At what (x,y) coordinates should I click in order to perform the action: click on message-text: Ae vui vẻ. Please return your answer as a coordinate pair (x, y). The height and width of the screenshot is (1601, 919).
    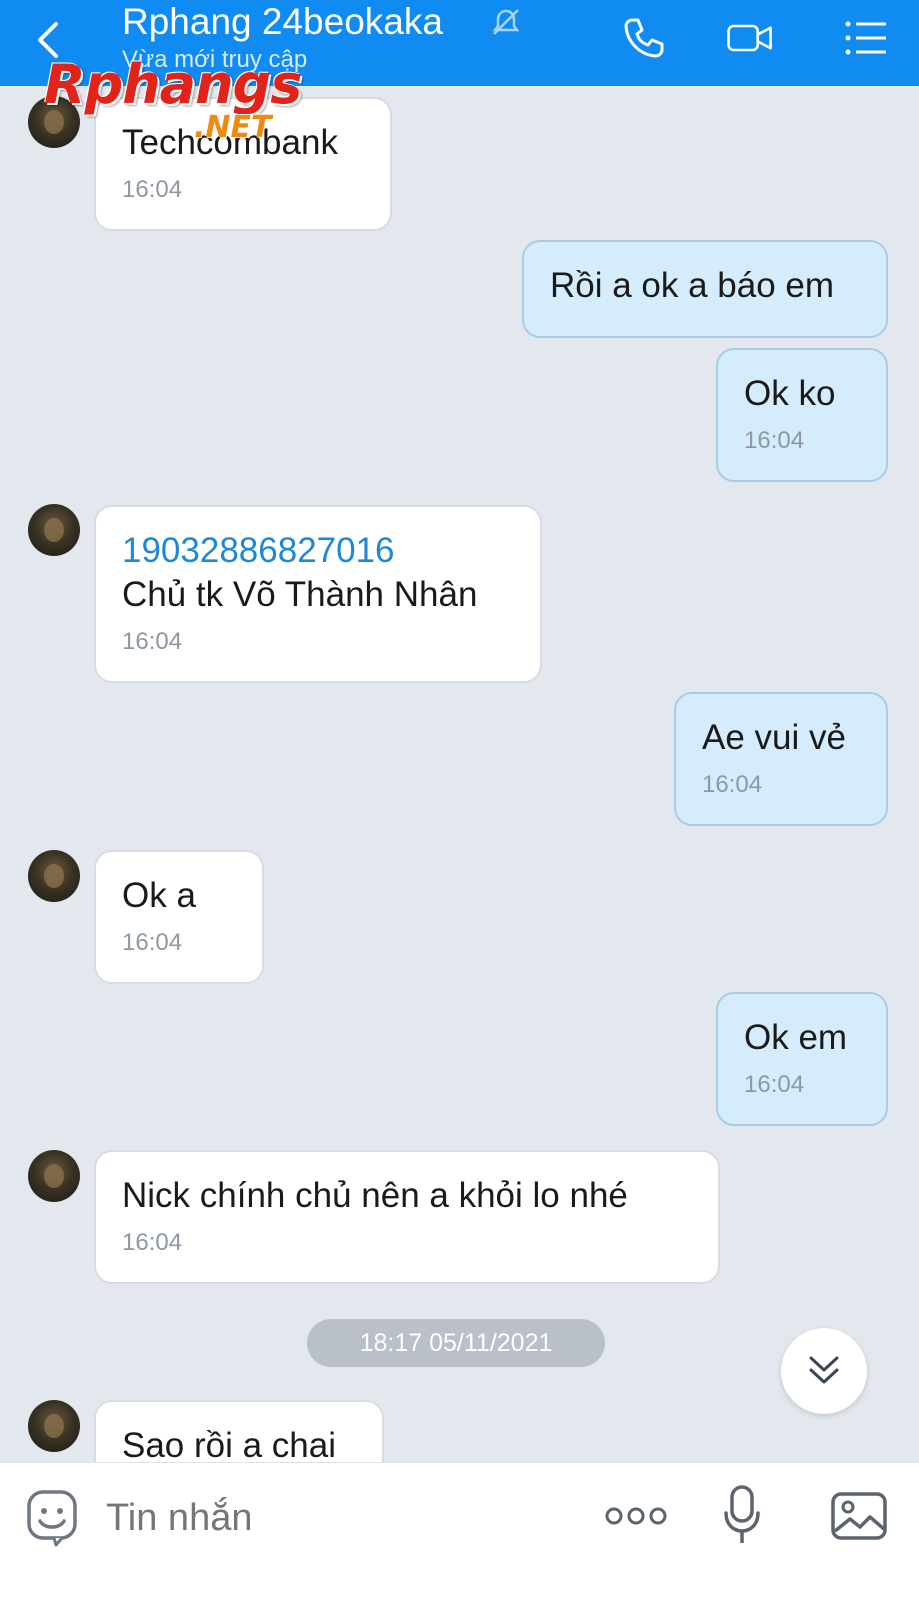
    Looking at the image, I should click on (774, 737).